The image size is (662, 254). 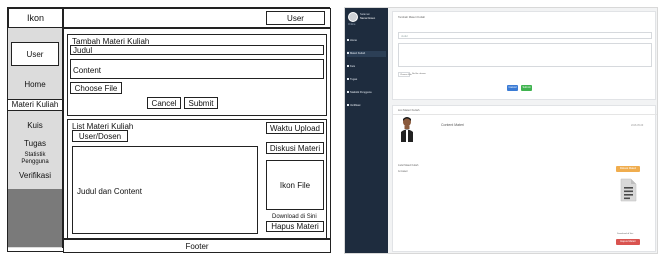 I want to click on wf-judul-input: Judul, so click(x=197, y=50).